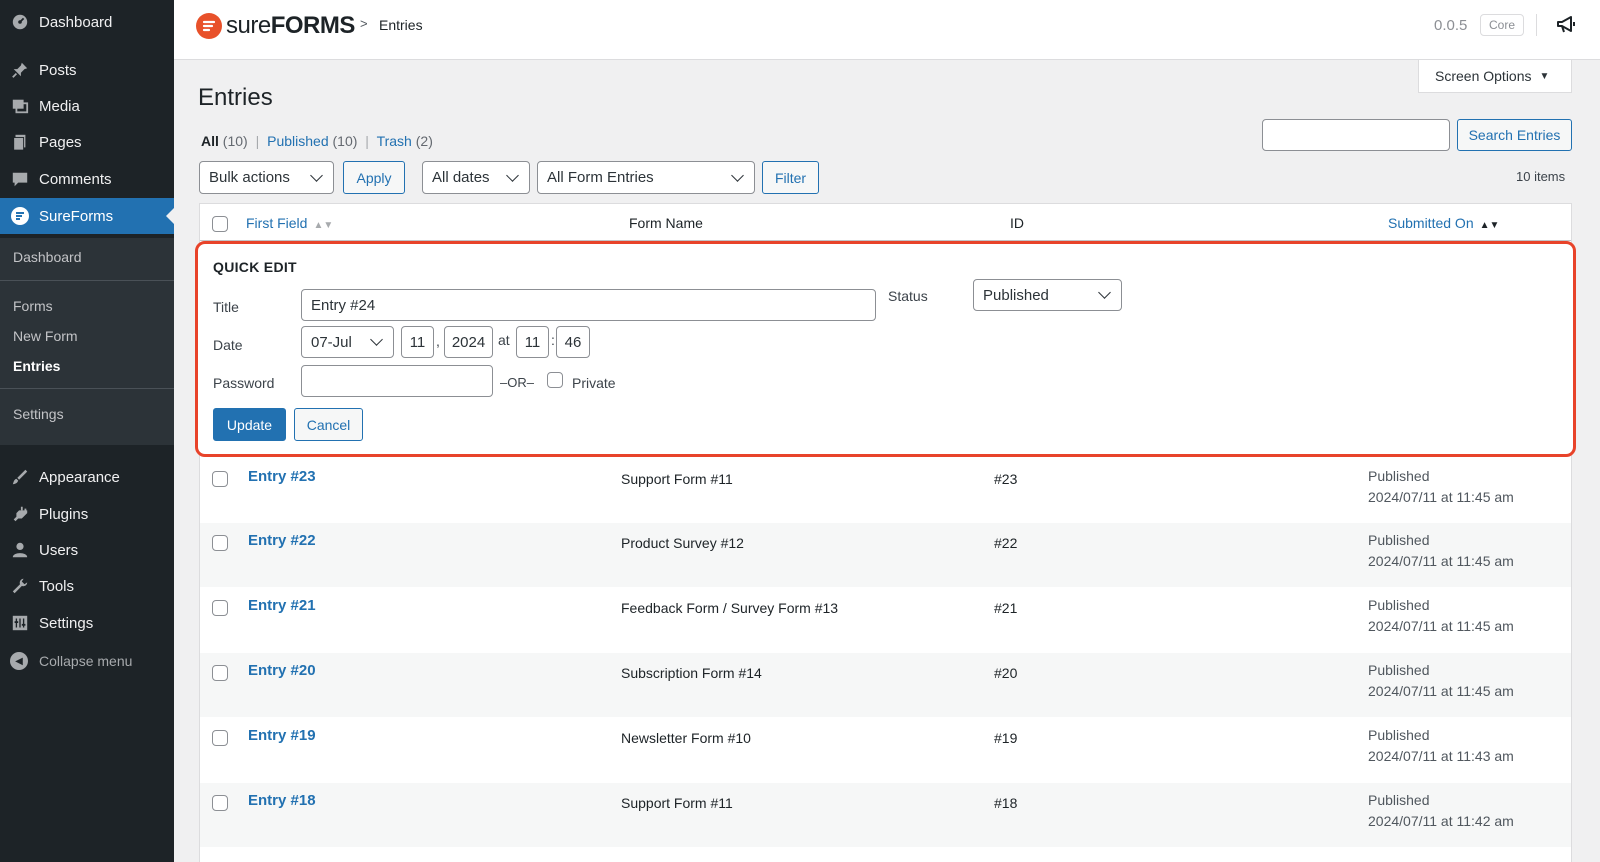  What do you see at coordinates (1104, 292) in the screenshot?
I see `chevron-down-icon` at bounding box center [1104, 292].